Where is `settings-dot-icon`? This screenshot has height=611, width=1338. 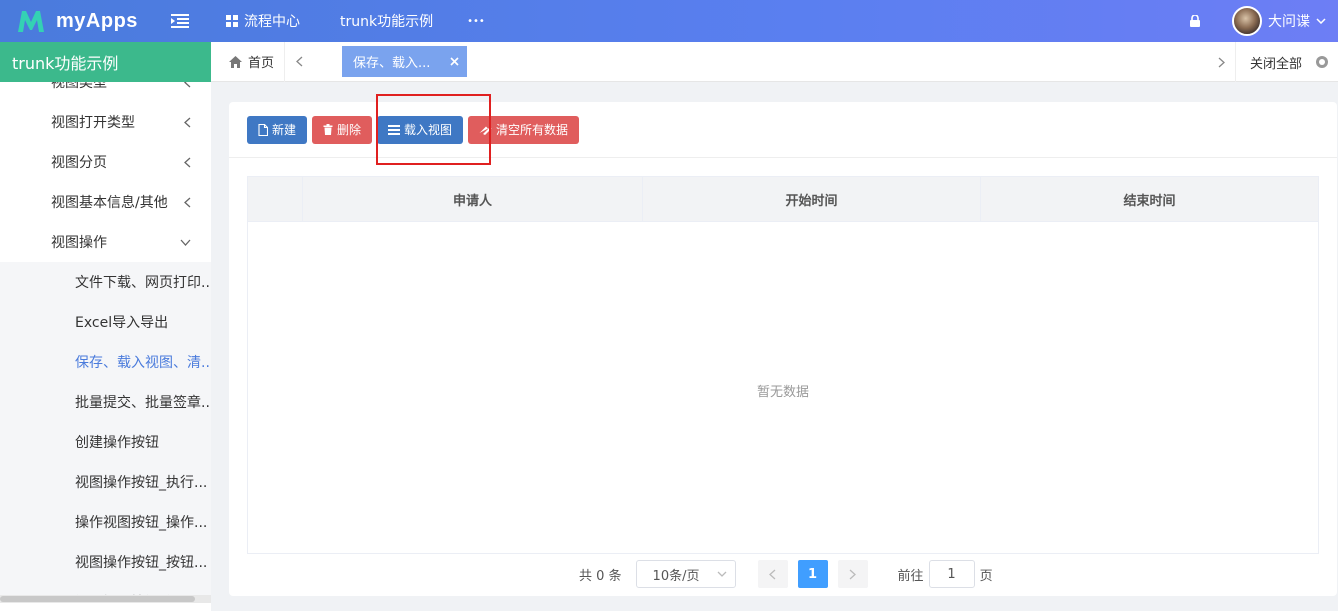
settings-dot-icon is located at coordinates (1322, 62).